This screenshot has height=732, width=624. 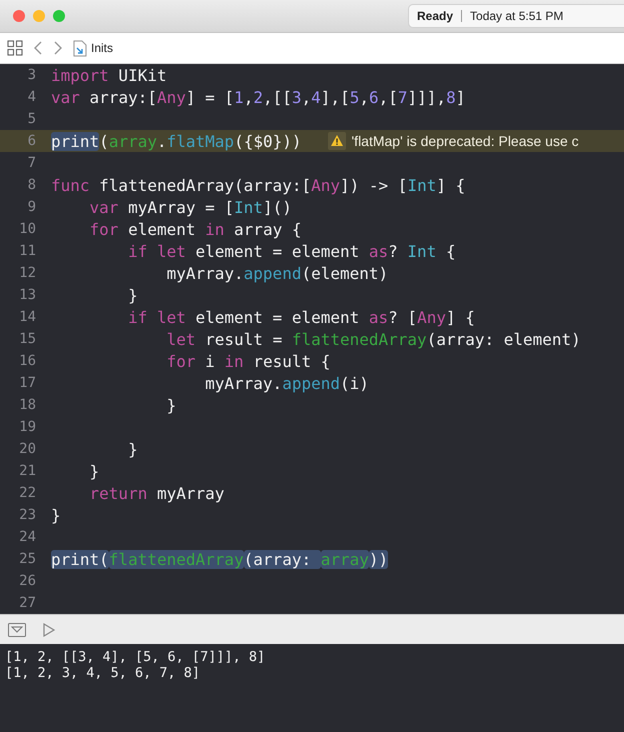 What do you see at coordinates (27, 405) in the screenshot?
I see `line-number: 18` at bounding box center [27, 405].